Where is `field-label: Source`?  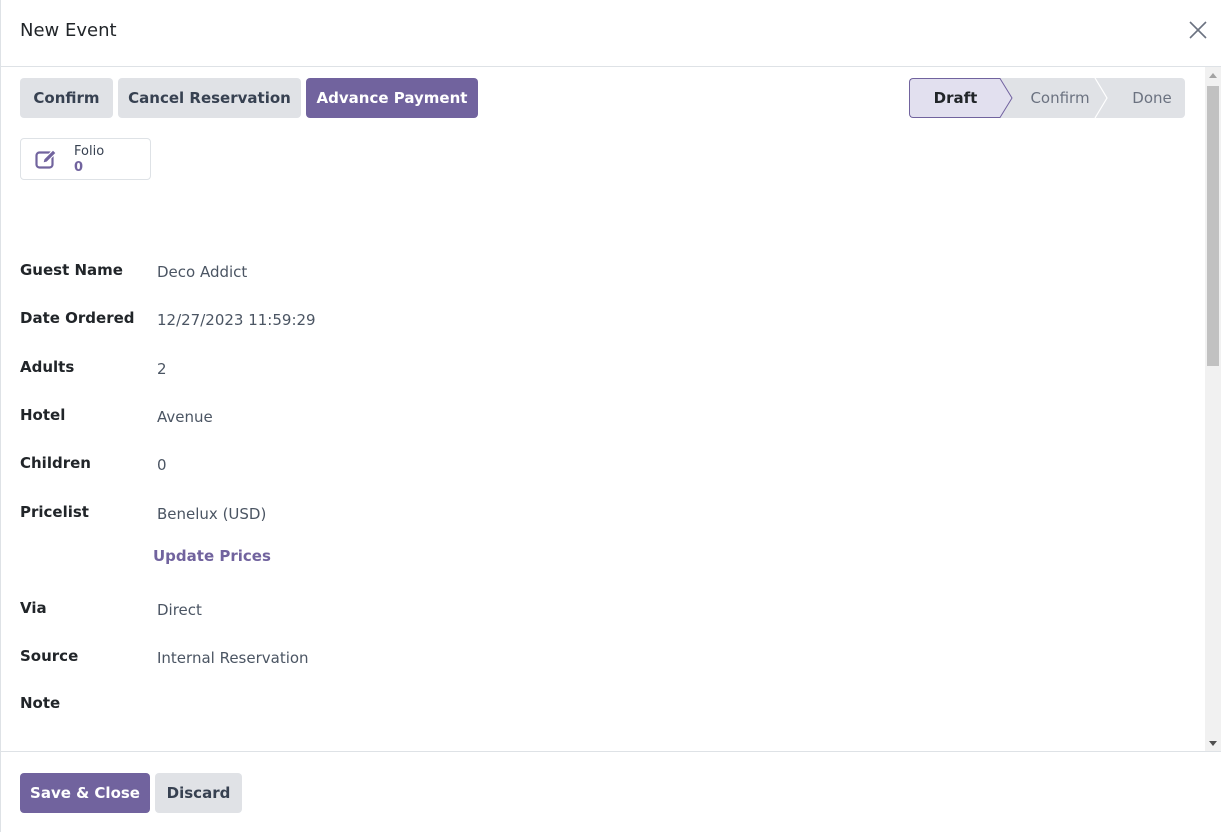 field-label: Source is located at coordinates (49, 656).